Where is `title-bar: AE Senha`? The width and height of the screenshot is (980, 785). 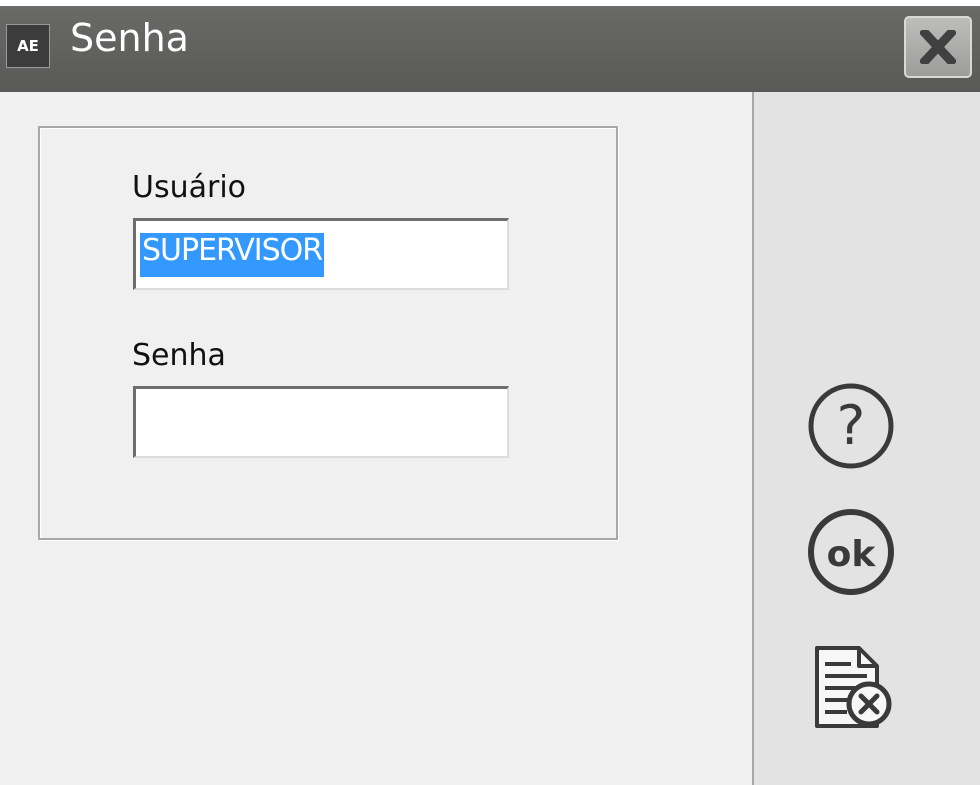 title-bar: AE Senha is located at coordinates (490, 46).